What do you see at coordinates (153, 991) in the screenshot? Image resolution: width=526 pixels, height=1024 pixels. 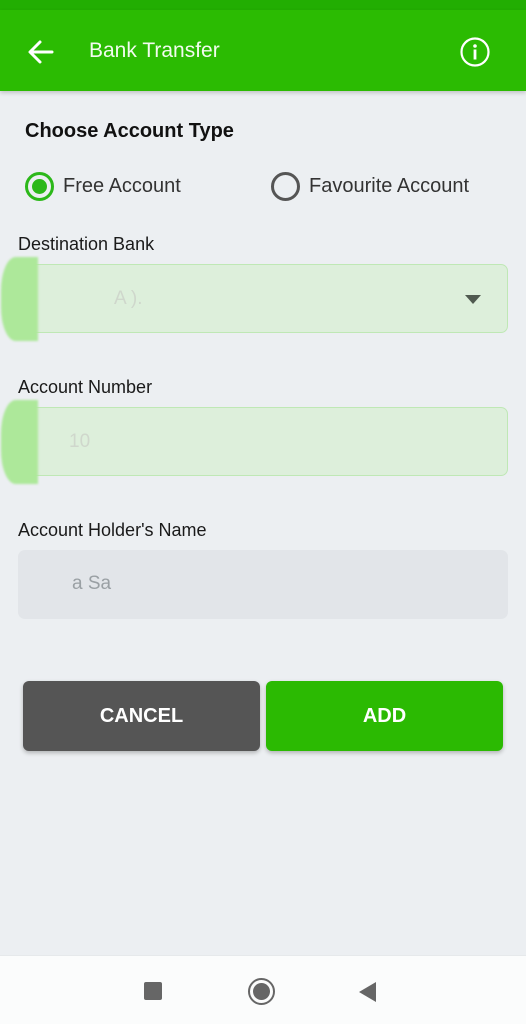 I see `square-icon` at bounding box center [153, 991].